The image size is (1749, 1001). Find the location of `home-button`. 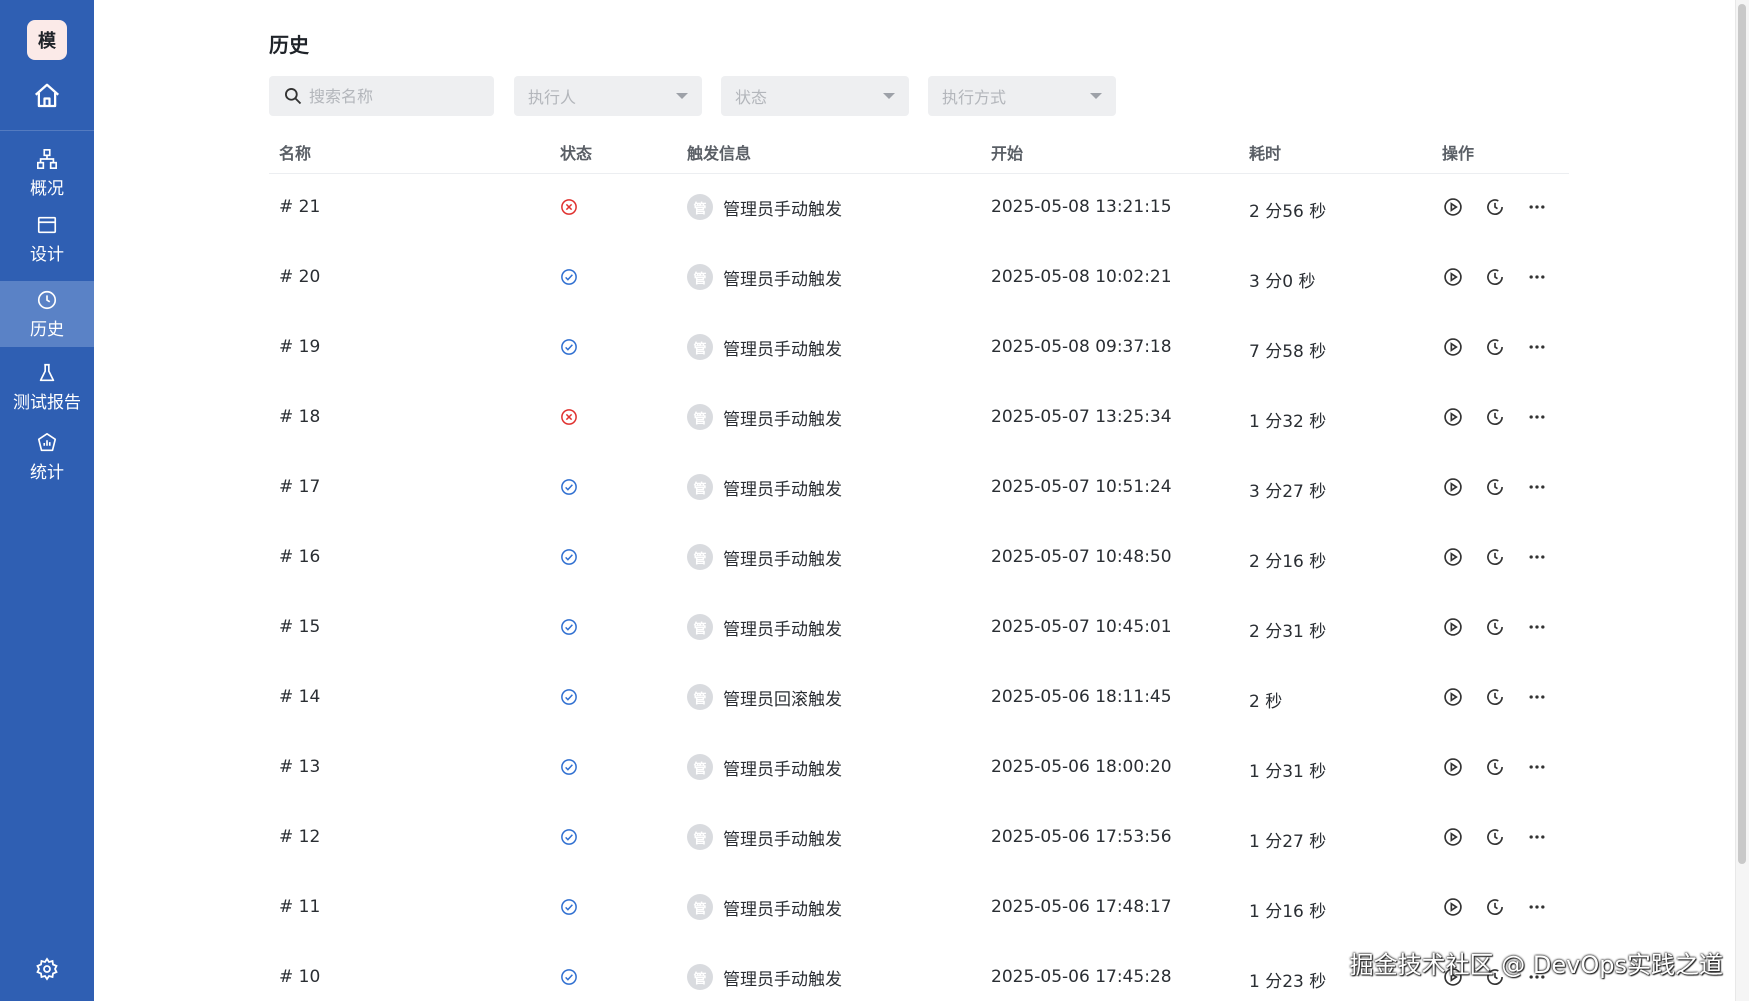

home-button is located at coordinates (47, 96).